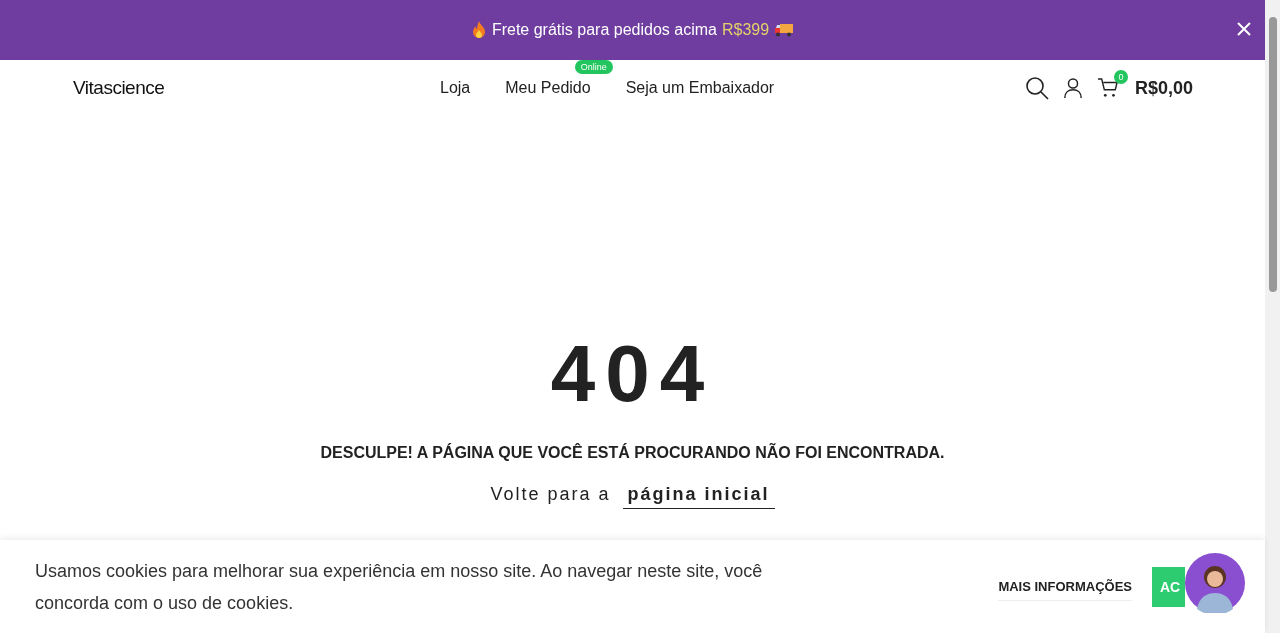 The height and width of the screenshot is (633, 1280). What do you see at coordinates (399, 587) in the screenshot?
I see `cookie-text: Usamos cookies para melhorar sua experiência em nosso site. Ao navegar neste site, você concorda com o uso de cookies.` at bounding box center [399, 587].